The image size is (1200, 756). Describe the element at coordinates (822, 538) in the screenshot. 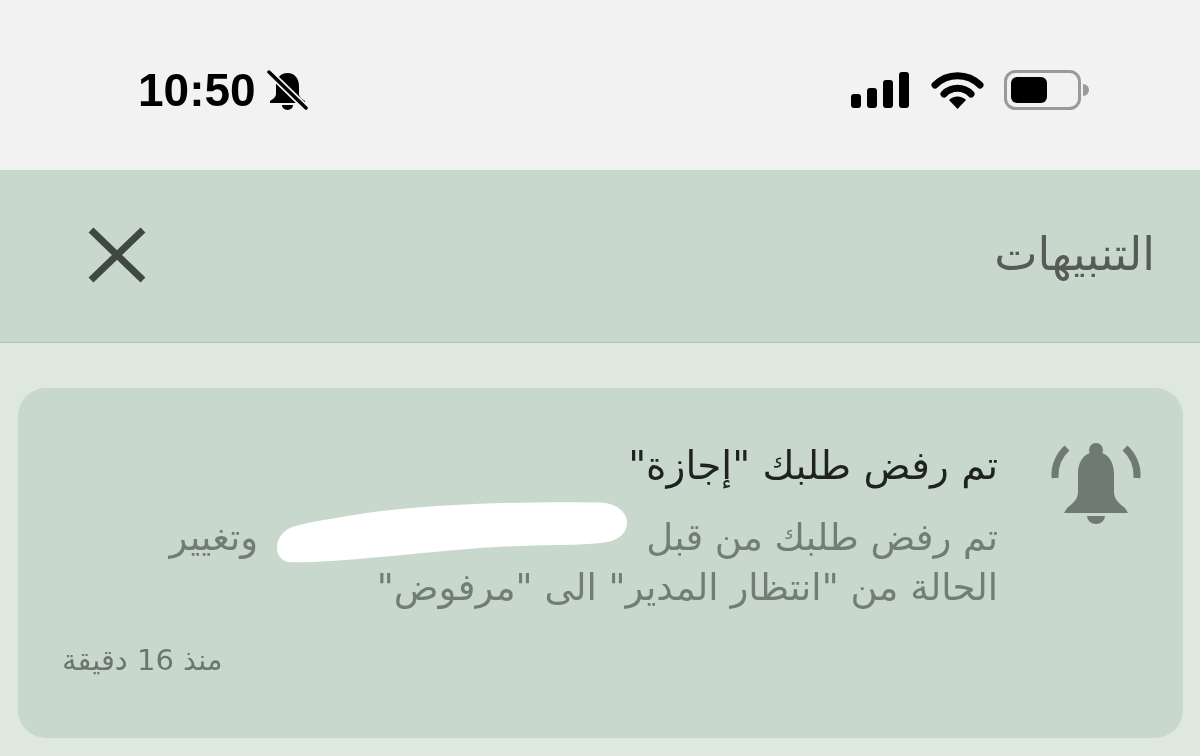

I see `notification-text: تم رفض طلبك من قبل` at that location.